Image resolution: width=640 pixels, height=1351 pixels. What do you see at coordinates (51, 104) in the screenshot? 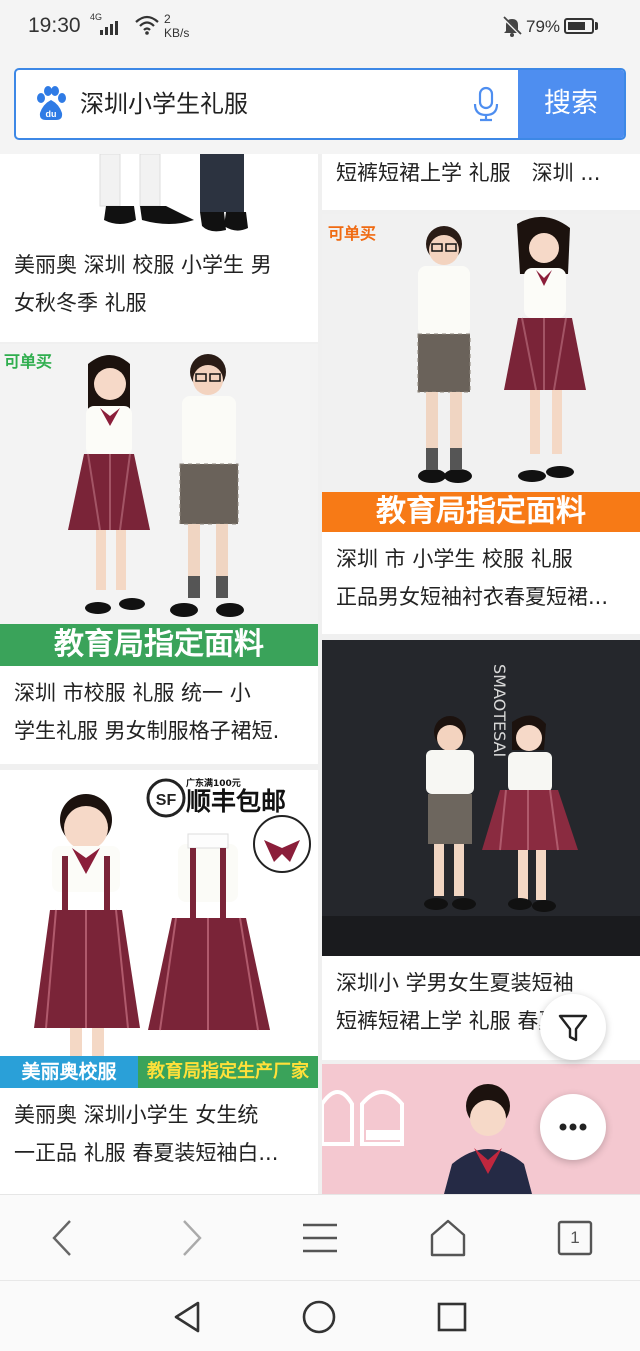
I see `baidu-logo-icon: du` at bounding box center [51, 104].